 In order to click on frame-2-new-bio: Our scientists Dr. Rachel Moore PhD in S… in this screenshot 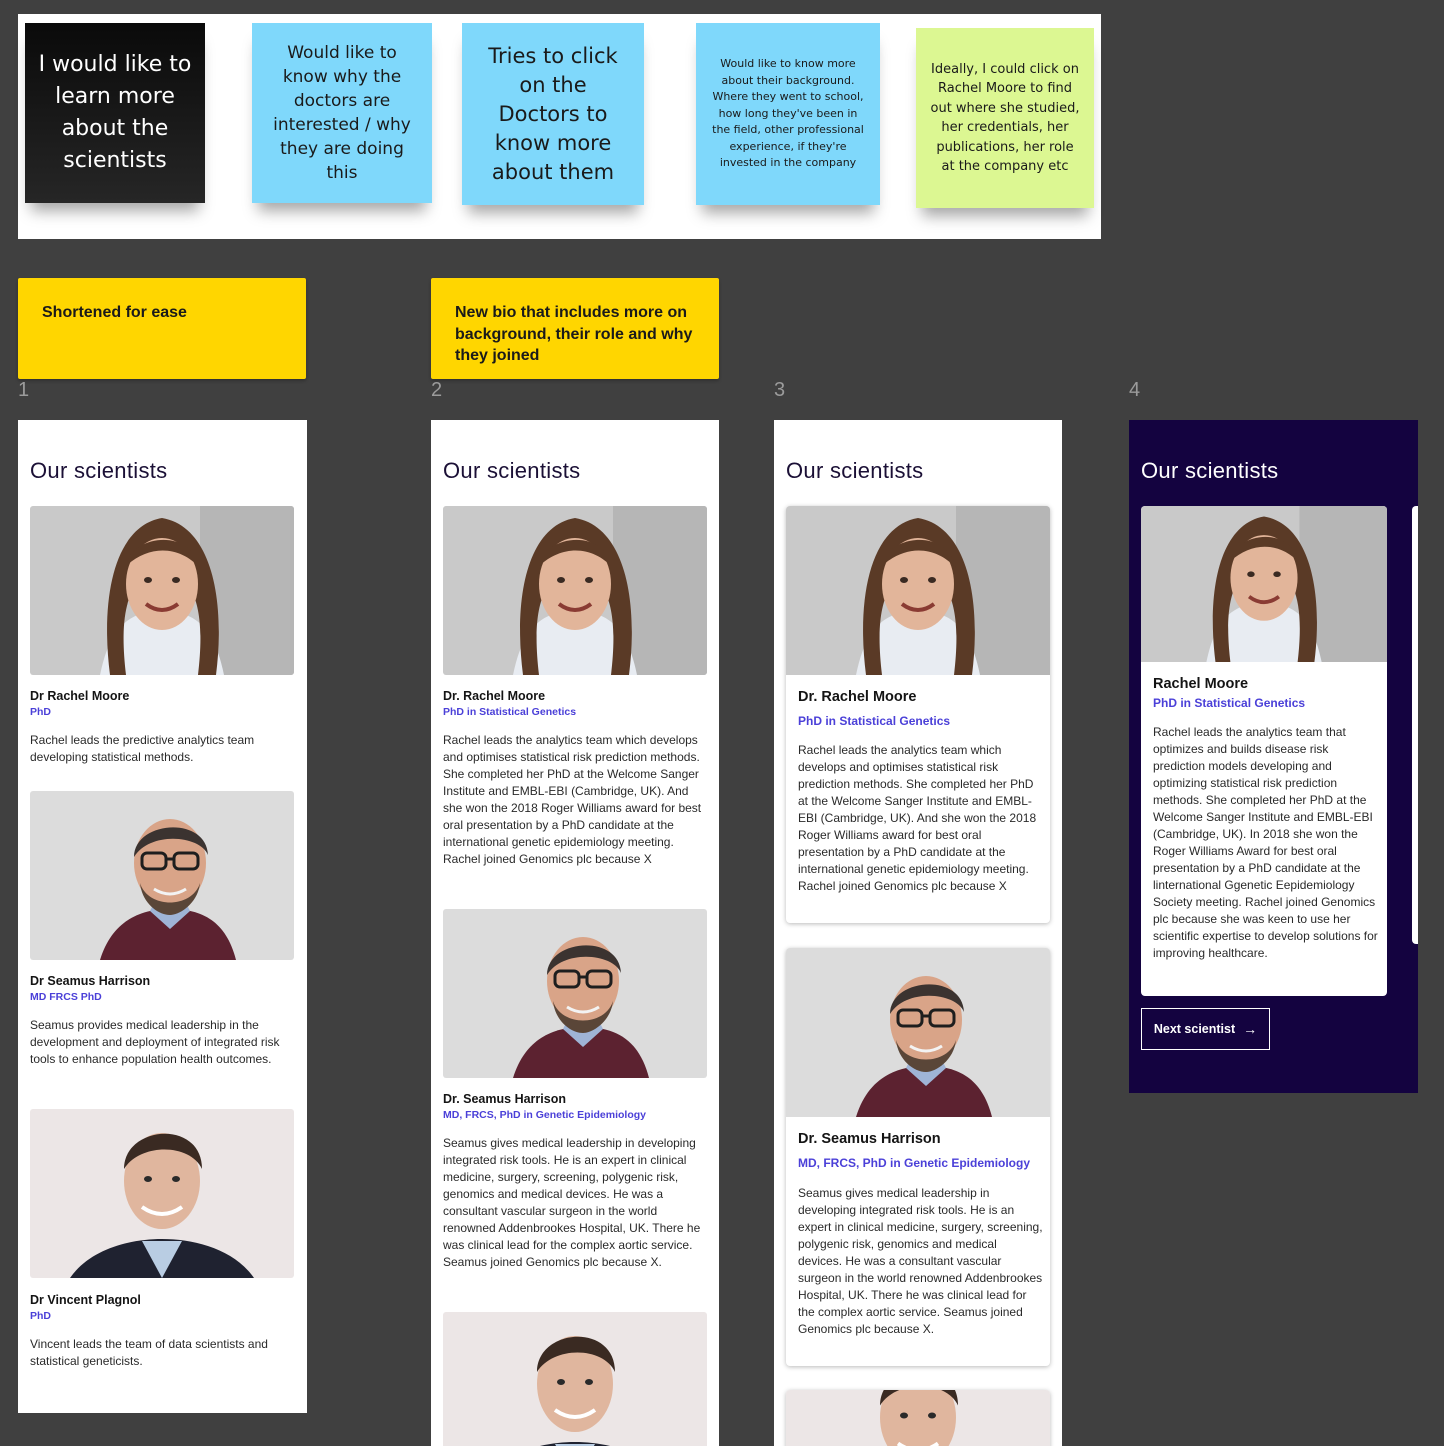, I will do `click(575, 933)`.